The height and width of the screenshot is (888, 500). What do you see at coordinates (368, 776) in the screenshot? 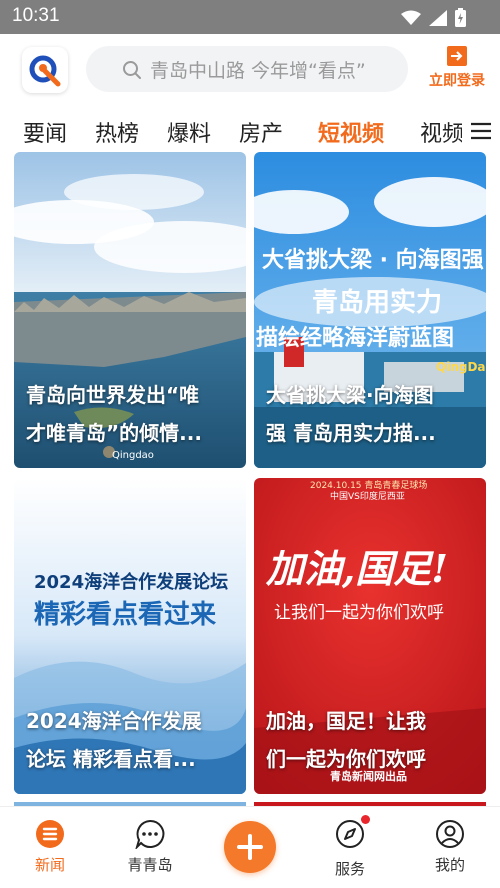
I see `brand-tag: 青岛新闻网出品` at bounding box center [368, 776].